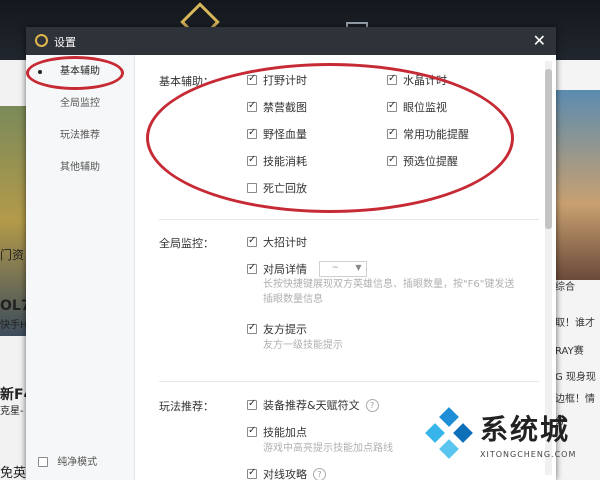 This screenshot has width=600, height=480. I want to click on pure-mode-checkbox, so click(43, 462).